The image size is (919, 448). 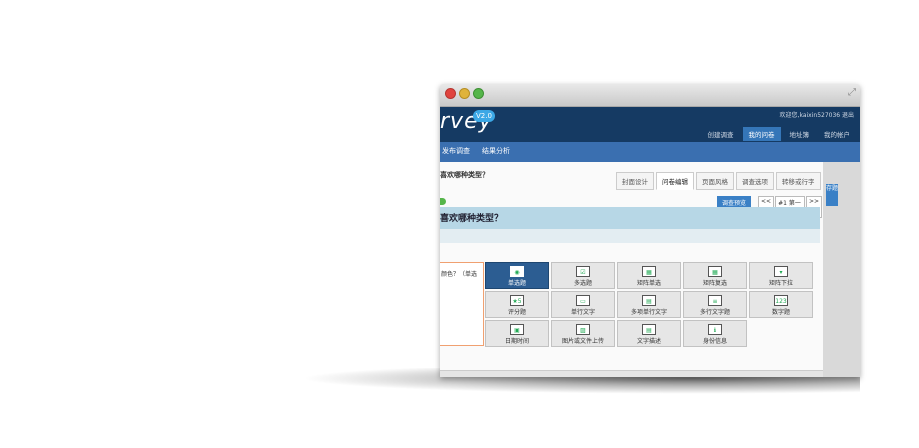 I want to click on qtype-number: 123 数字题, so click(x=781, y=304).